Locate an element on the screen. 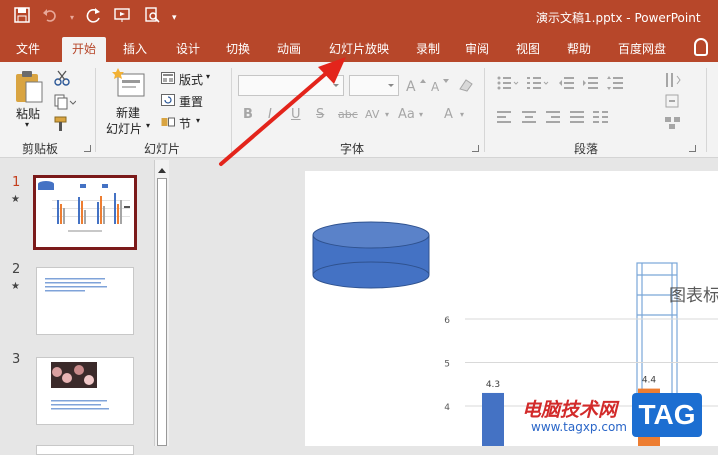 This screenshot has width=718, height=455. annotation-arrow is located at coordinates (282, 111).